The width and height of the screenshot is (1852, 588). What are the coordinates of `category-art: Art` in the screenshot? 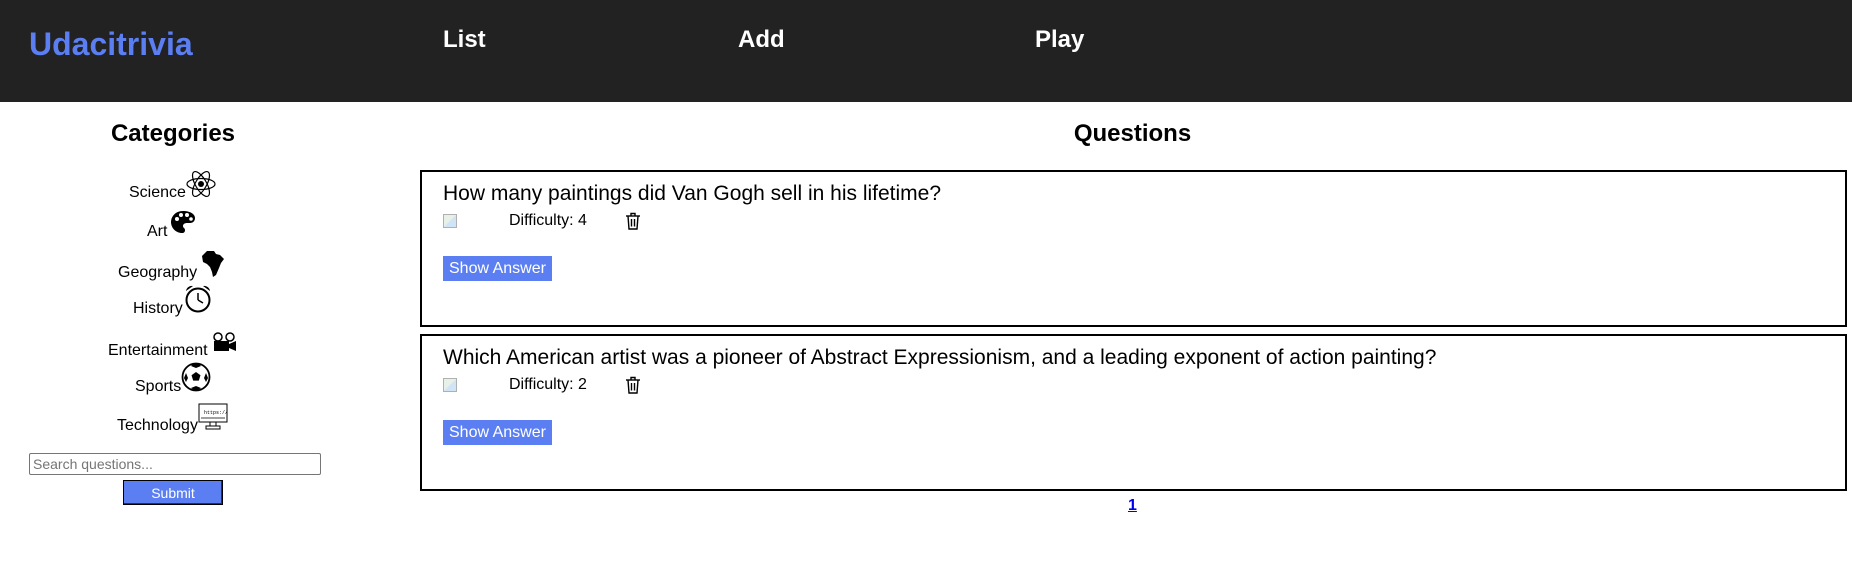 It's located at (173, 224).